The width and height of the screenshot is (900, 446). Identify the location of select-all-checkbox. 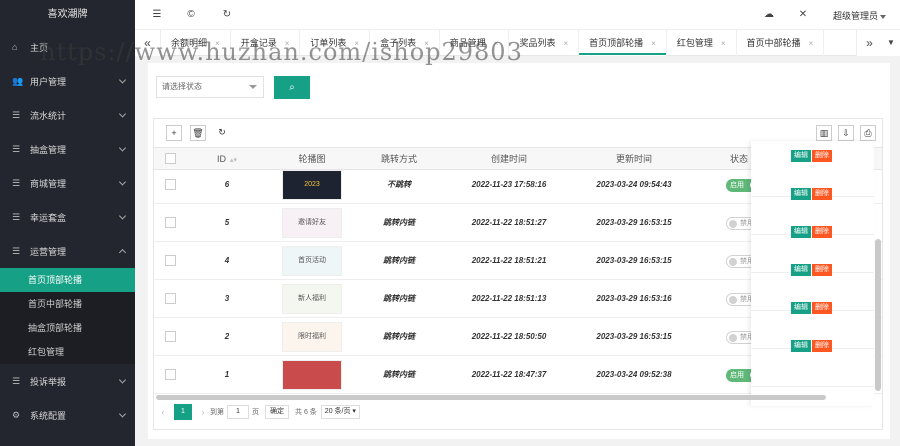
(170, 158).